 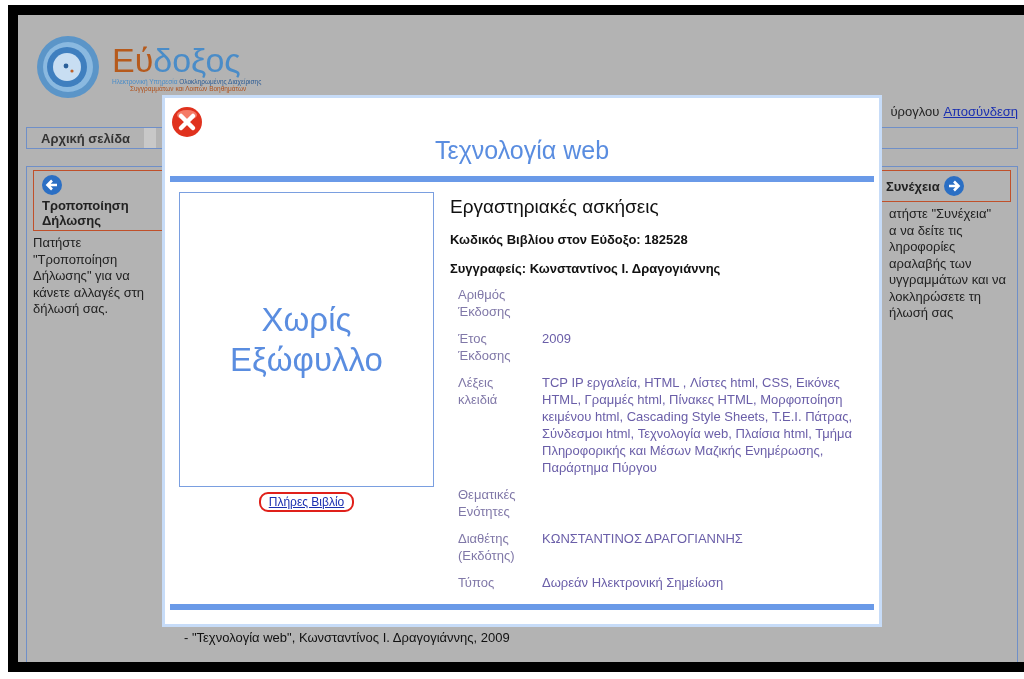 I want to click on dialog-title: Τεχνολογία web, so click(x=522, y=151).